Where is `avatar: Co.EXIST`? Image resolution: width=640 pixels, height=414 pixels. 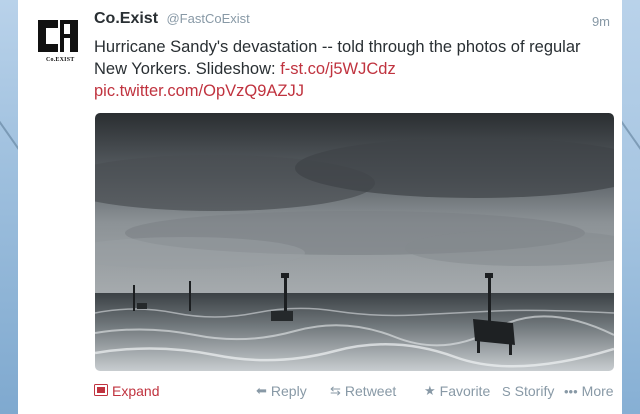
avatar: Co.EXIST is located at coordinates (58, 40).